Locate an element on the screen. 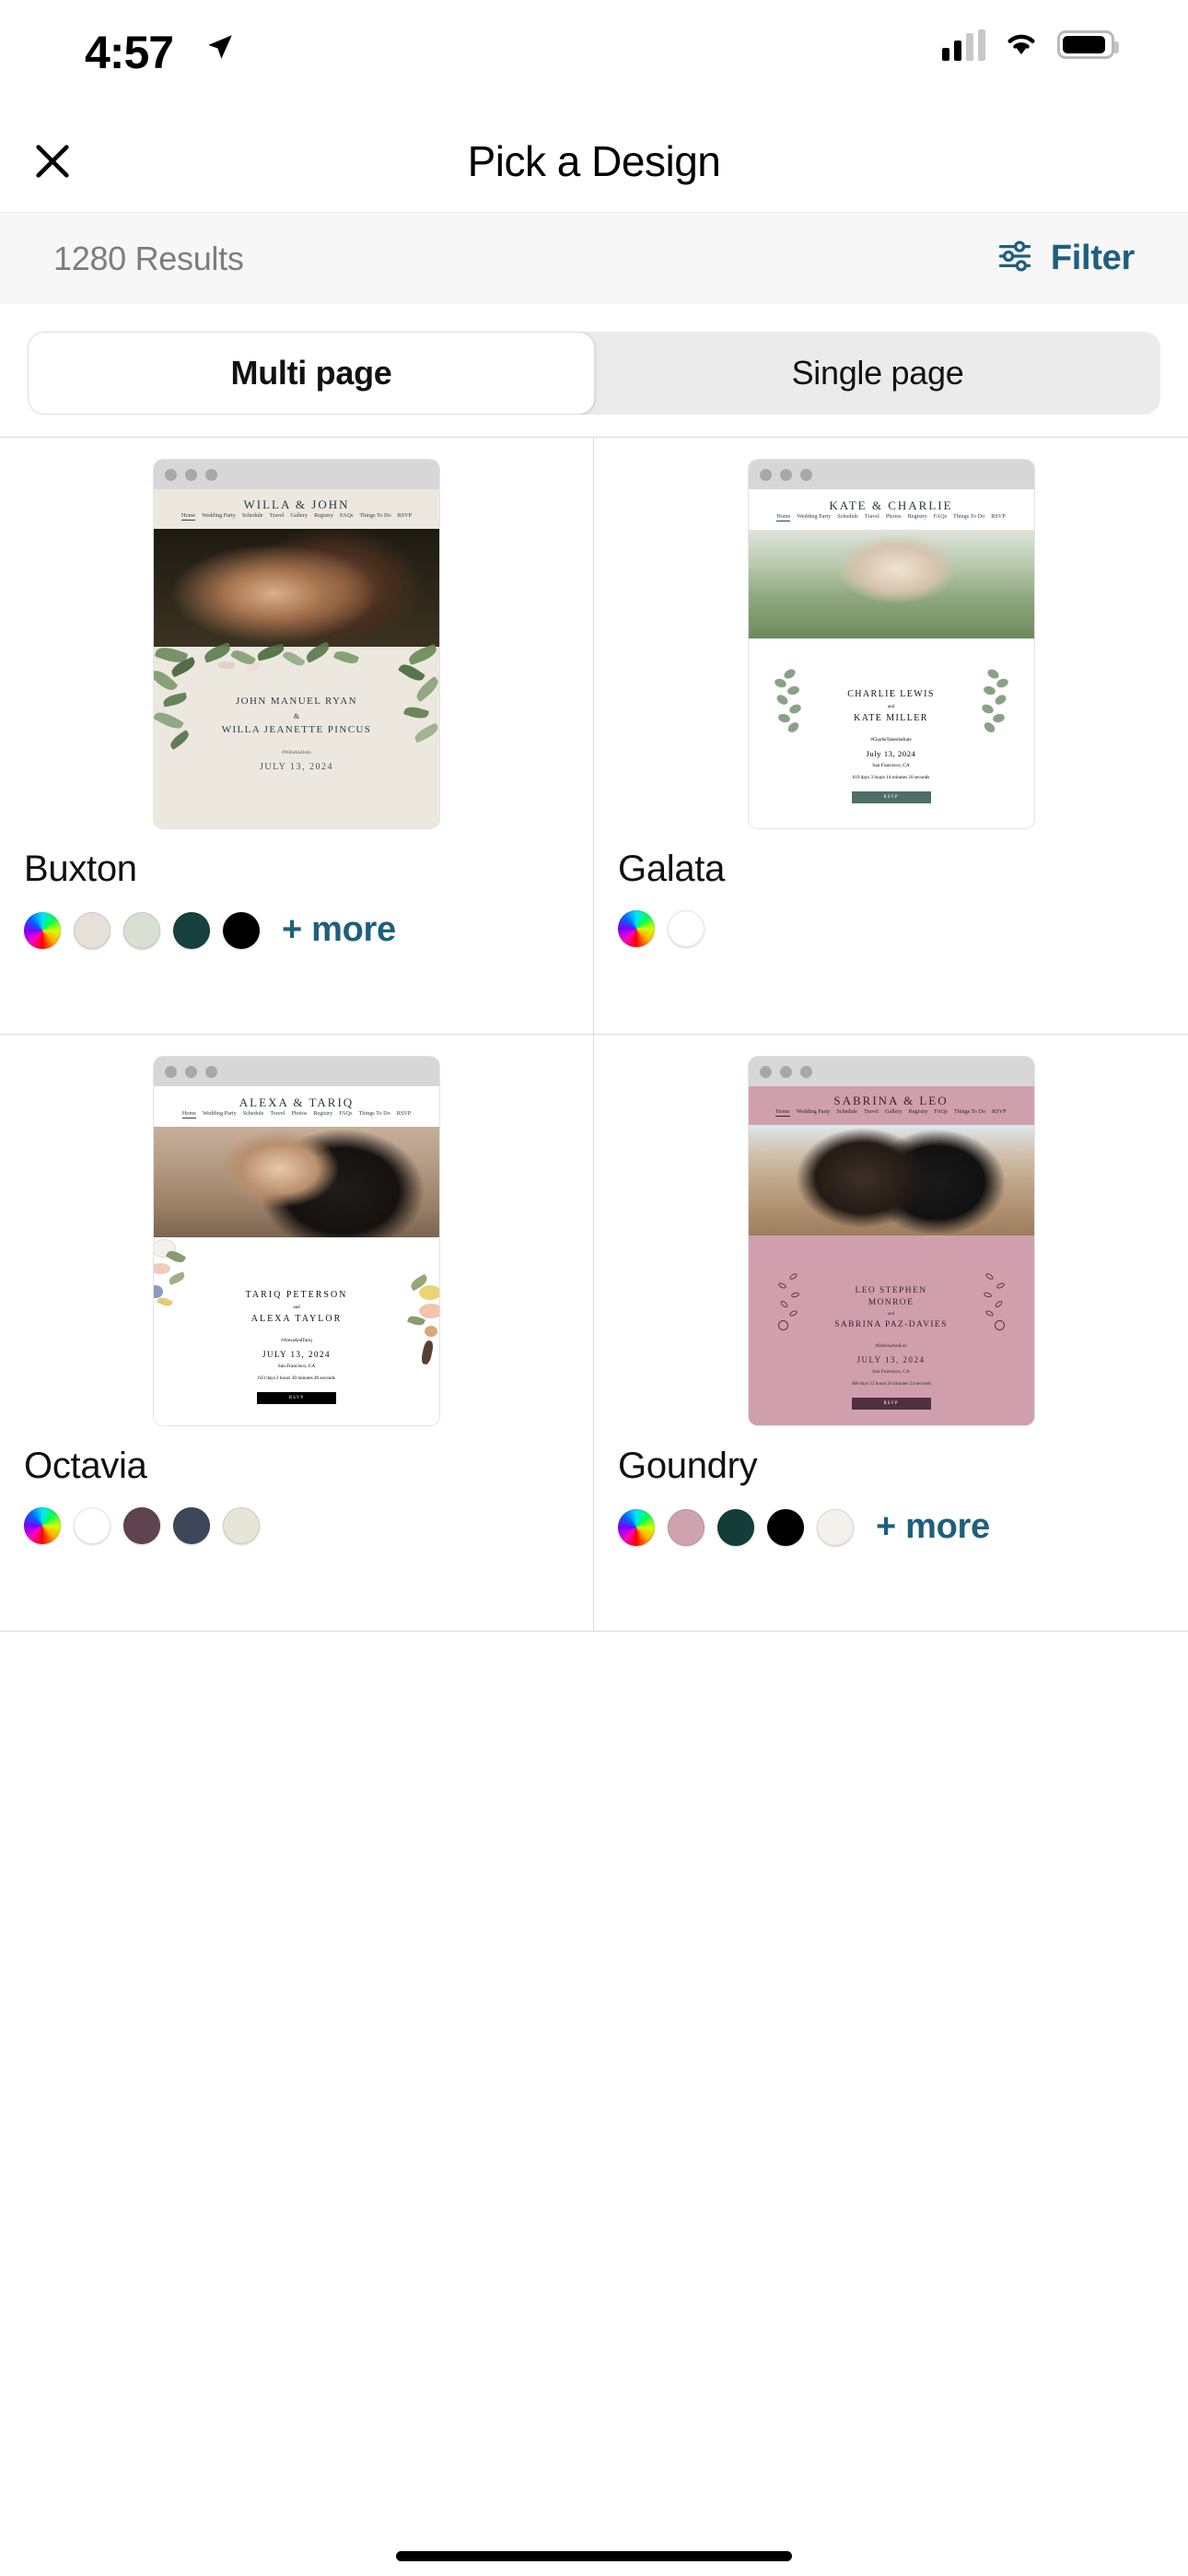 This screenshot has width=1188, height=2576. conjunction: & is located at coordinates (296, 715).